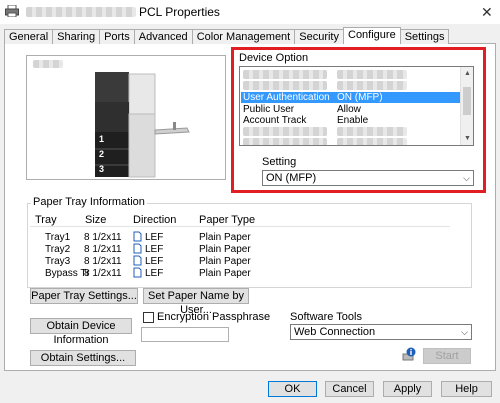 This screenshot has height=403, width=500. What do you see at coordinates (372, 35) in the screenshot?
I see `tab-configure: Configure` at bounding box center [372, 35].